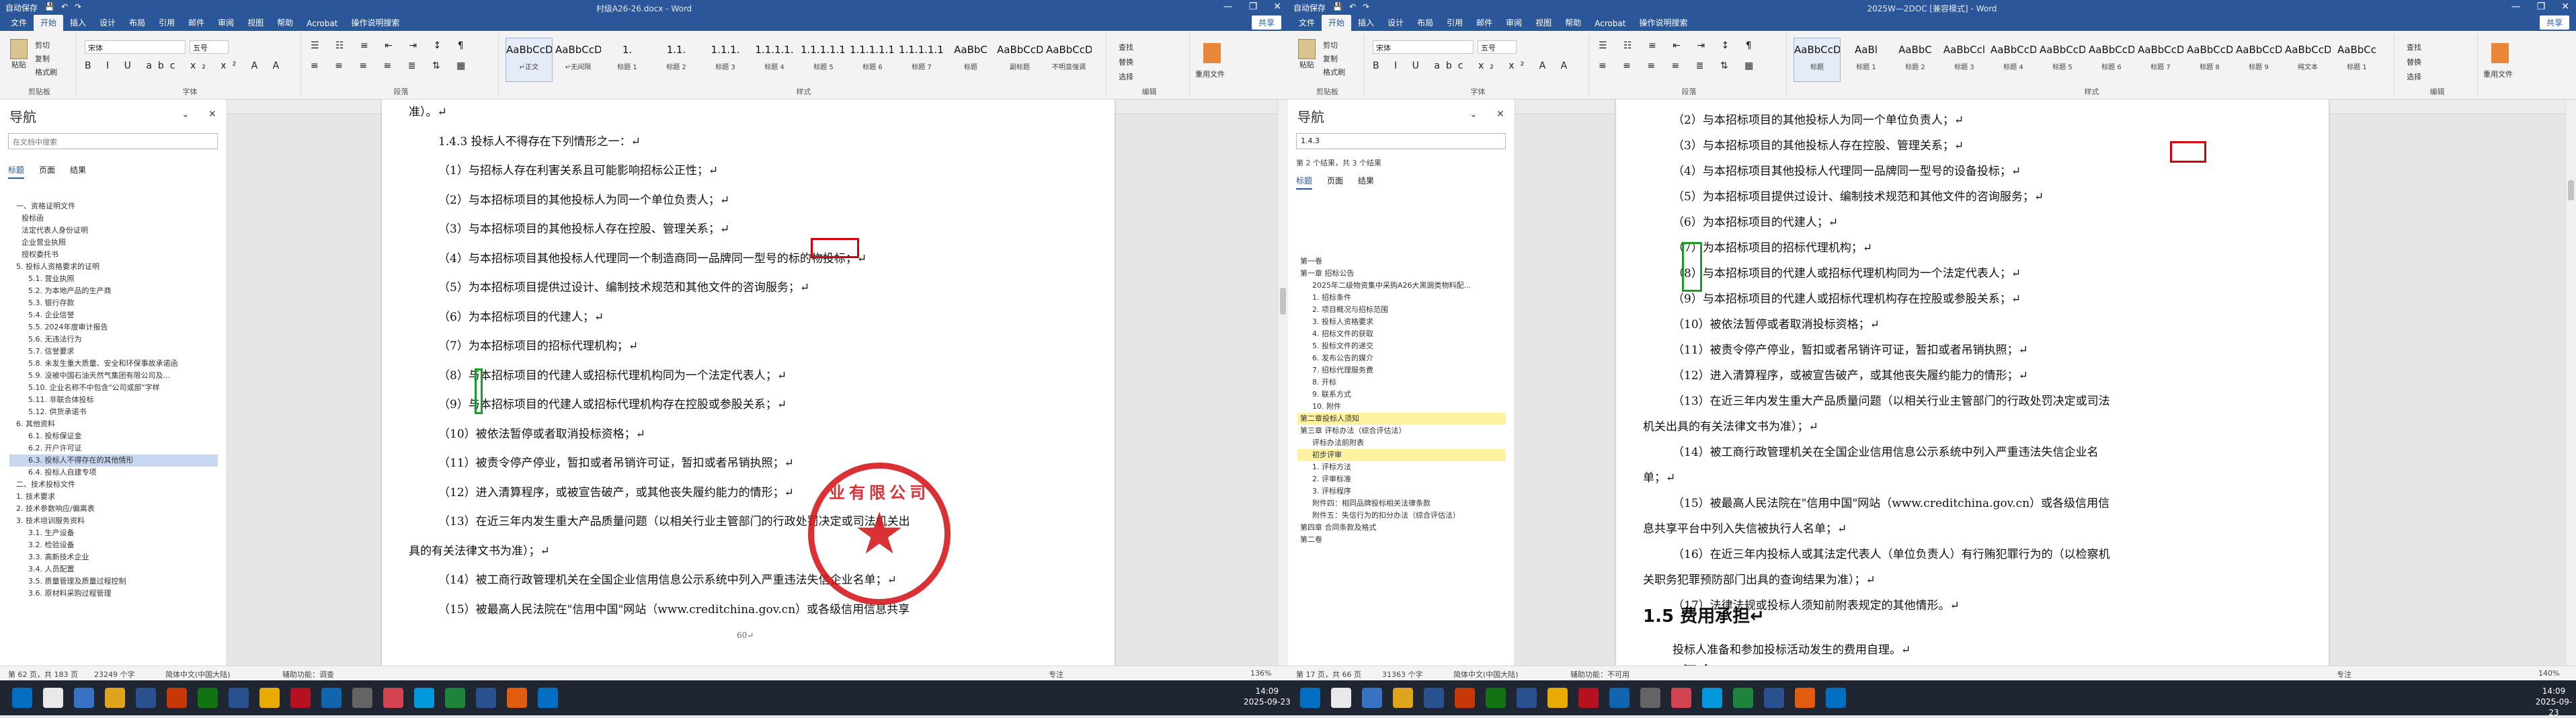 The image size is (2576, 718). I want to click on nav-item: 二、技术投标文件, so click(113, 485).